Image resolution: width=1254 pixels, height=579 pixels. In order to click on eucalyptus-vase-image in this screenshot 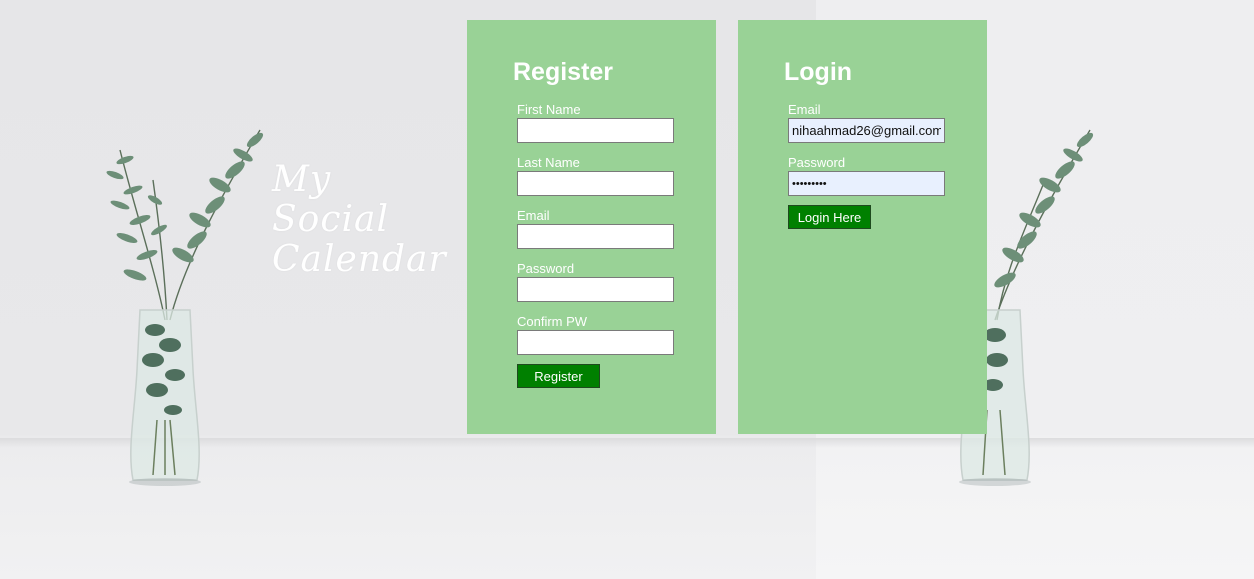, I will do `click(185, 307)`.